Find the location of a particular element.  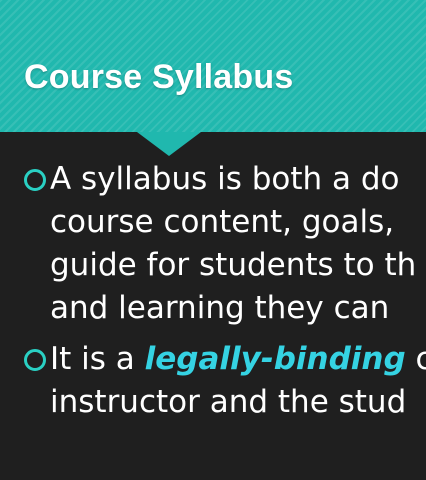

emphasized-term: legally-binding is located at coordinates (275, 359).